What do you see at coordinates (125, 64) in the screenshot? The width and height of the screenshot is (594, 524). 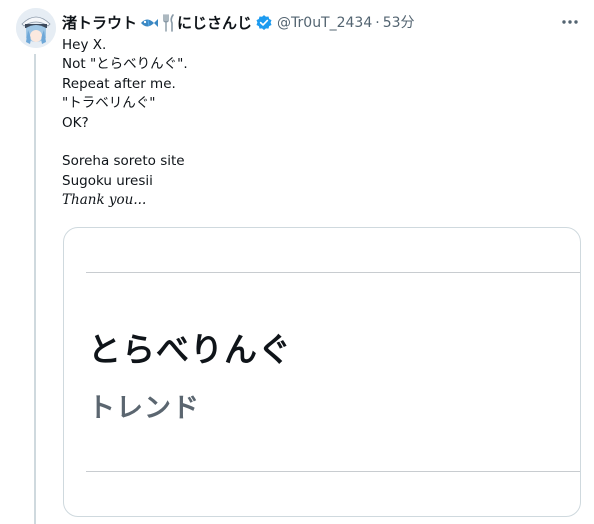 I see `tweet-text-line: Not "とらべりんぐ".` at bounding box center [125, 64].